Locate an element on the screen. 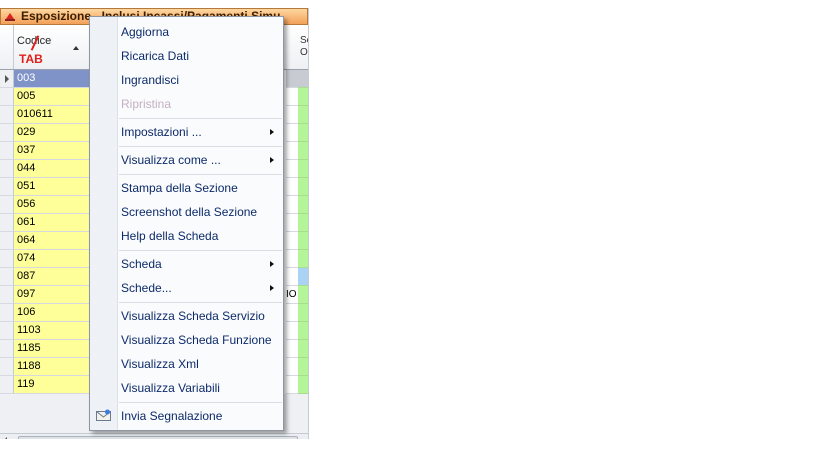 This screenshot has width=819, height=460. codice-cell: 1103 is located at coordinates (52, 331).